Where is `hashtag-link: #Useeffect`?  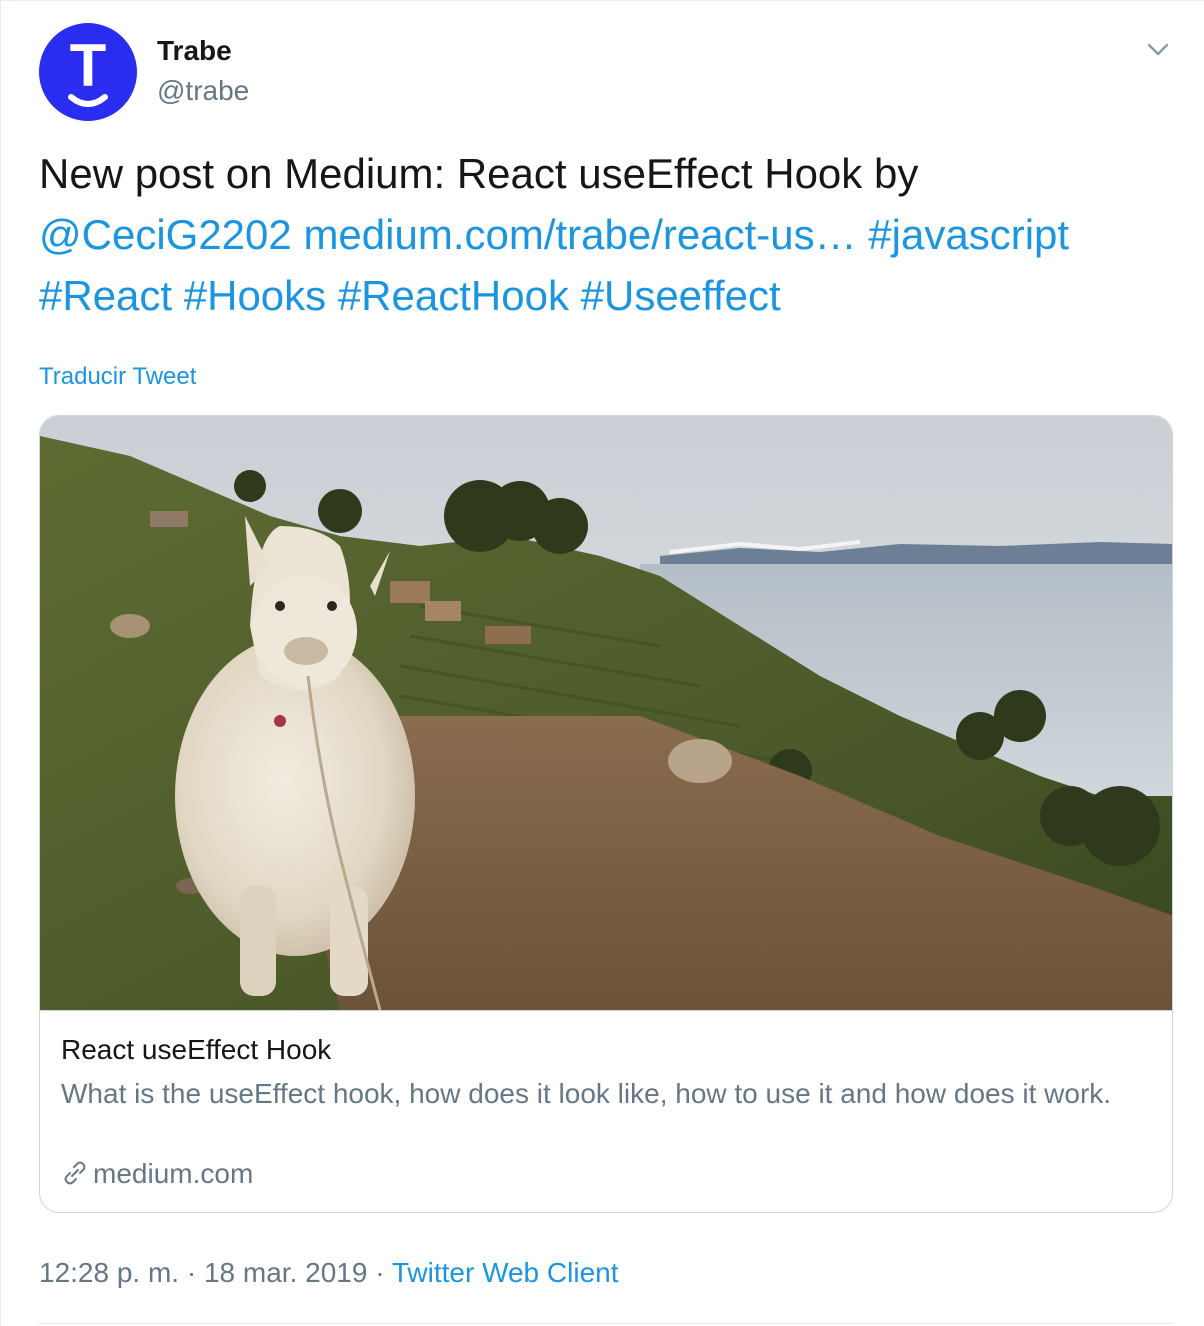
hashtag-link: #Useeffect is located at coordinates (681, 295).